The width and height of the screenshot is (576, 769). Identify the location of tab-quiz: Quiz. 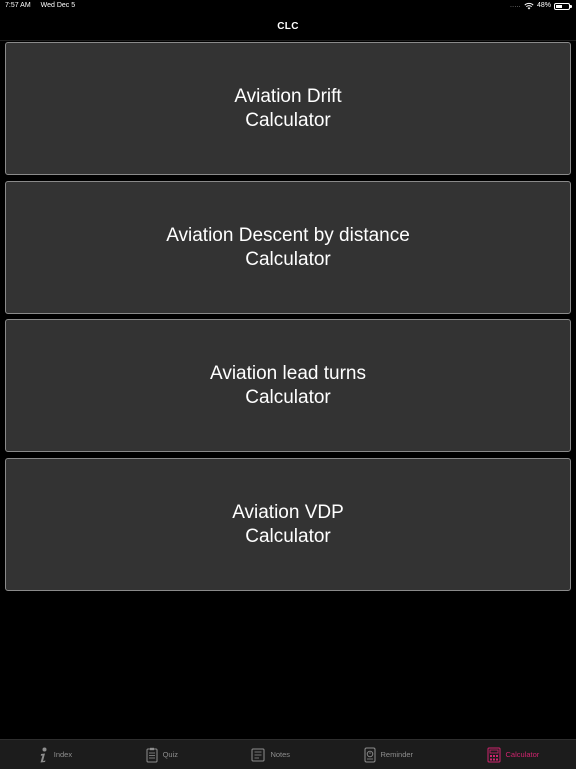
(162, 754).